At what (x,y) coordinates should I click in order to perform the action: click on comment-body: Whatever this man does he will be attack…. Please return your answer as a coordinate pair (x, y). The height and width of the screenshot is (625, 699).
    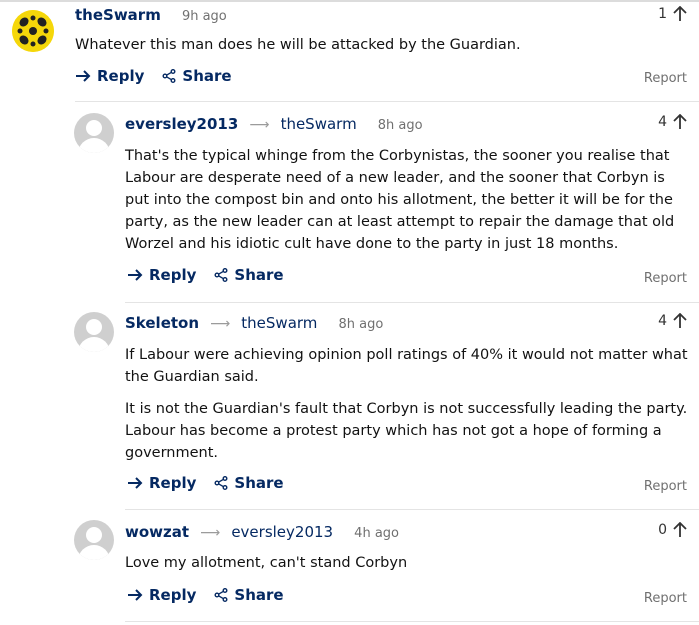
    Looking at the image, I should click on (380, 50).